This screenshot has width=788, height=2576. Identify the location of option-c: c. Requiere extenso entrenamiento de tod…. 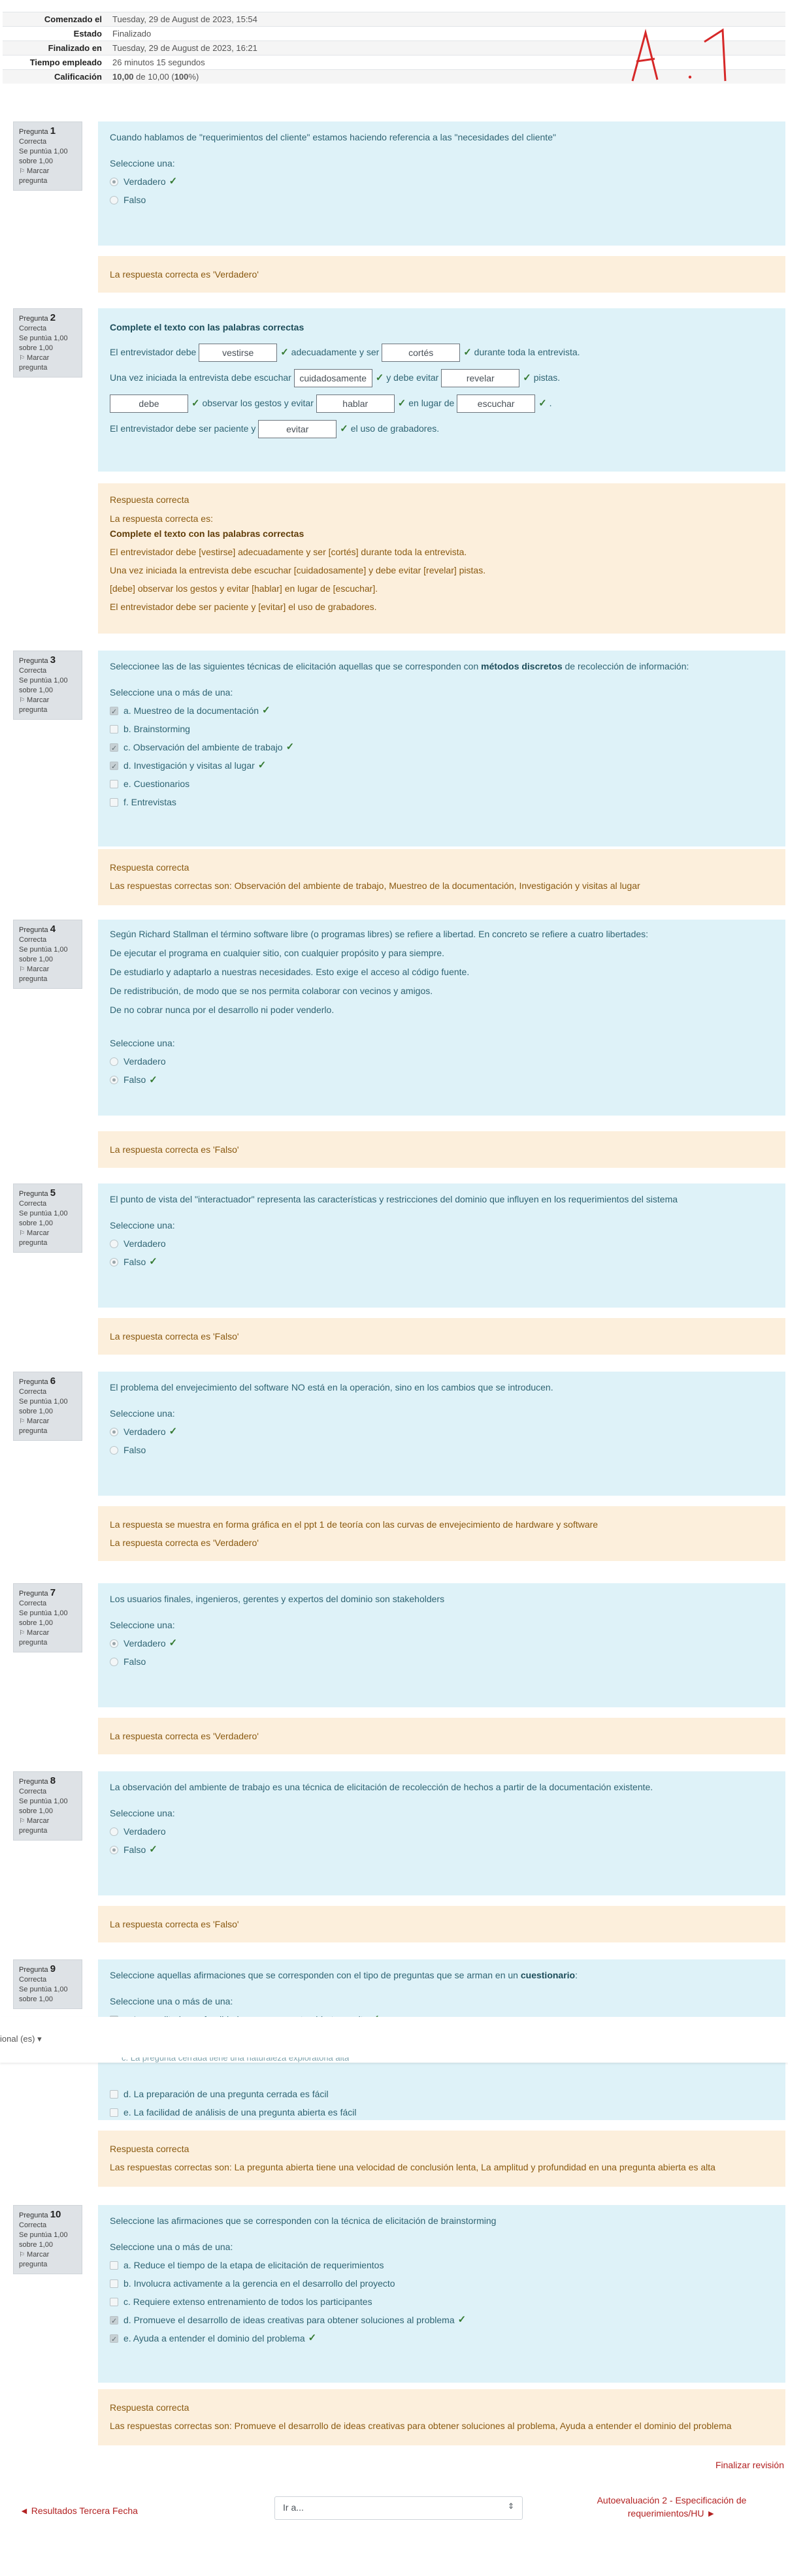
(442, 2302).